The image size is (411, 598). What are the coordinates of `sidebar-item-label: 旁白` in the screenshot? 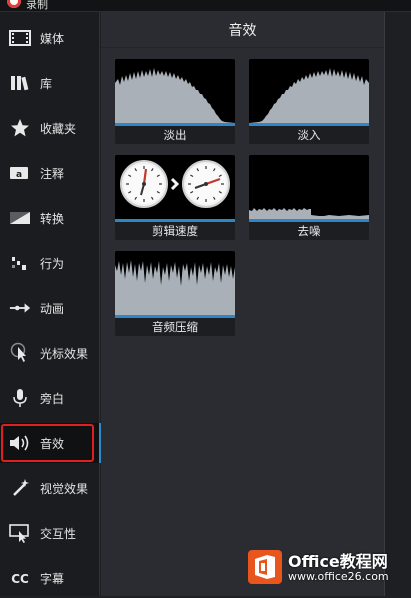 It's located at (52, 398).